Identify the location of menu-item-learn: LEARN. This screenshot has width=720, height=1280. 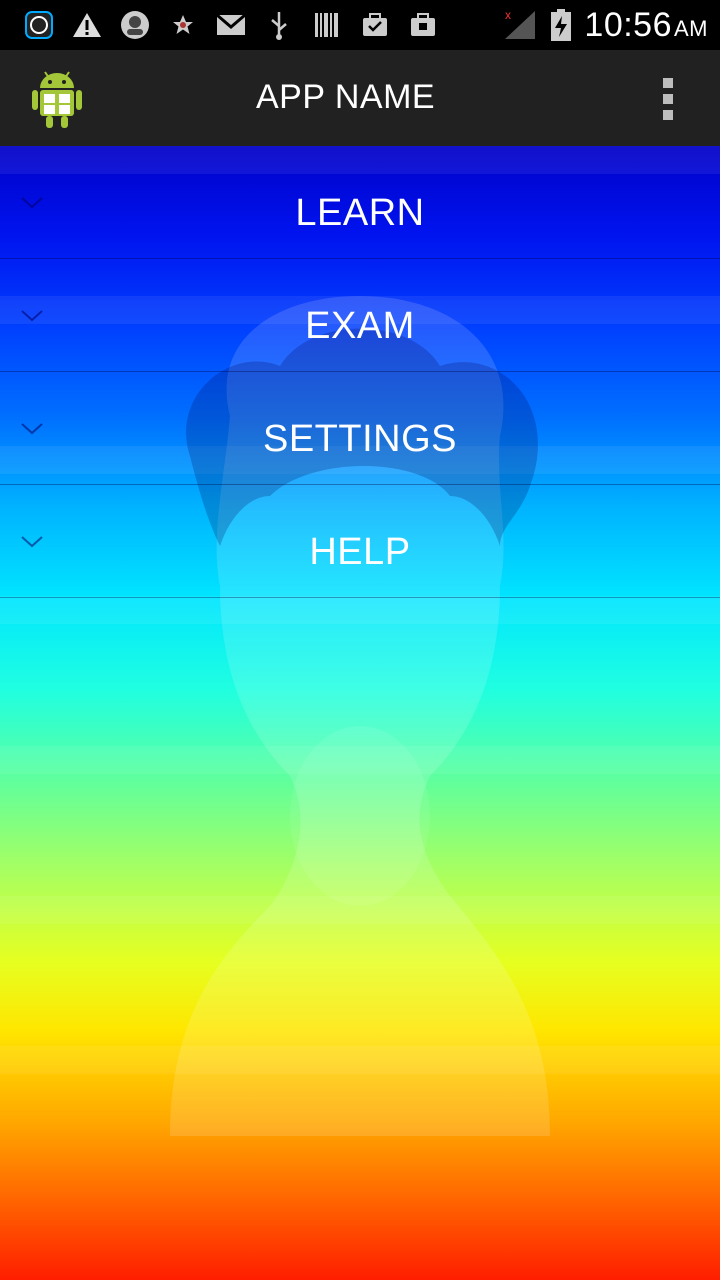
(360, 202).